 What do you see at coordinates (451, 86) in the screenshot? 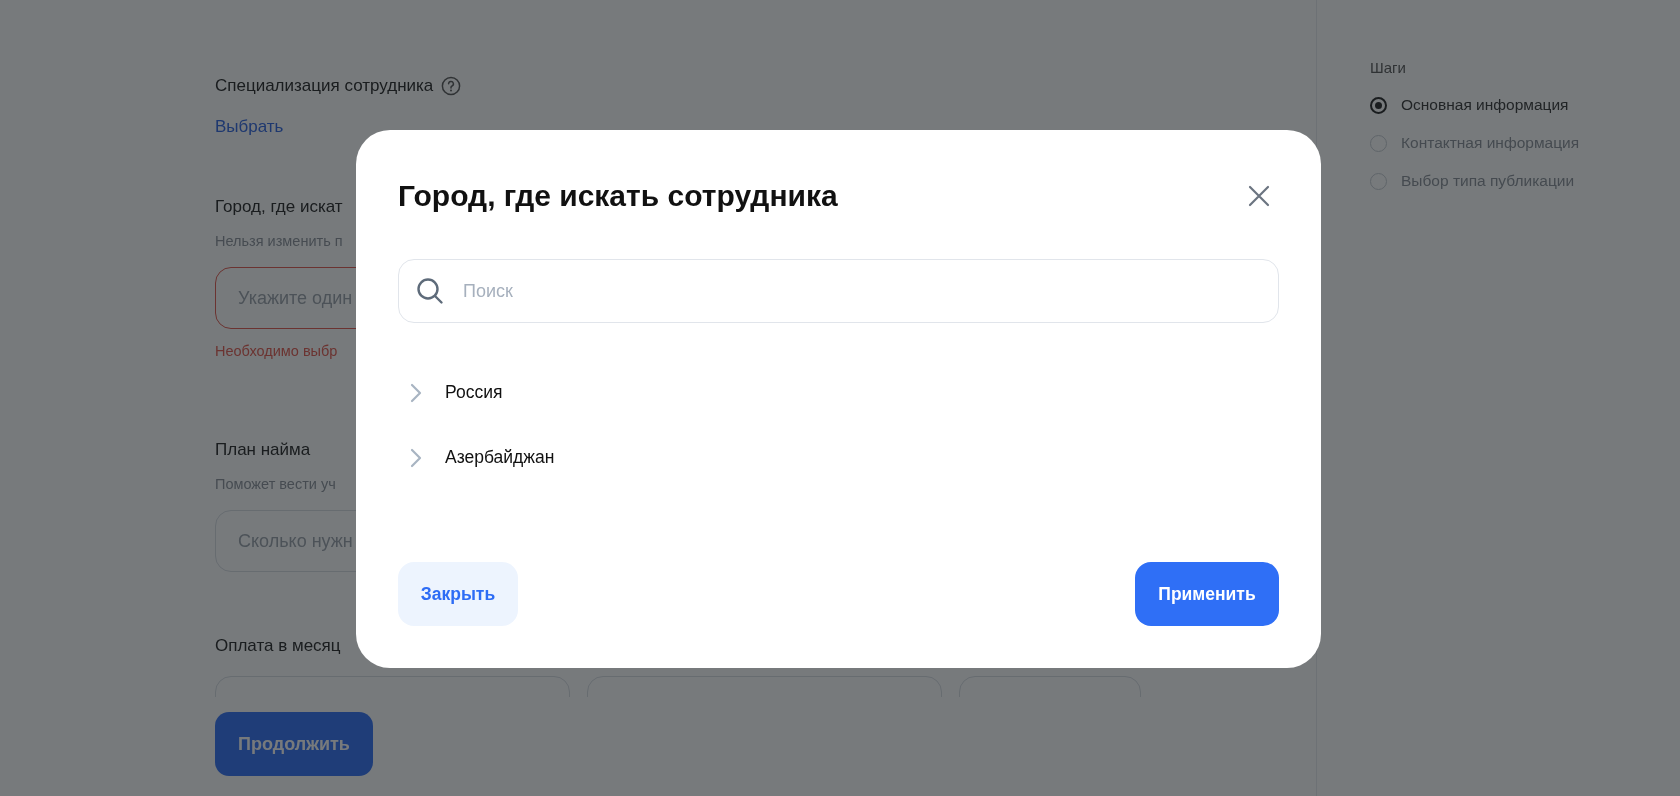
I see `help-icon` at bounding box center [451, 86].